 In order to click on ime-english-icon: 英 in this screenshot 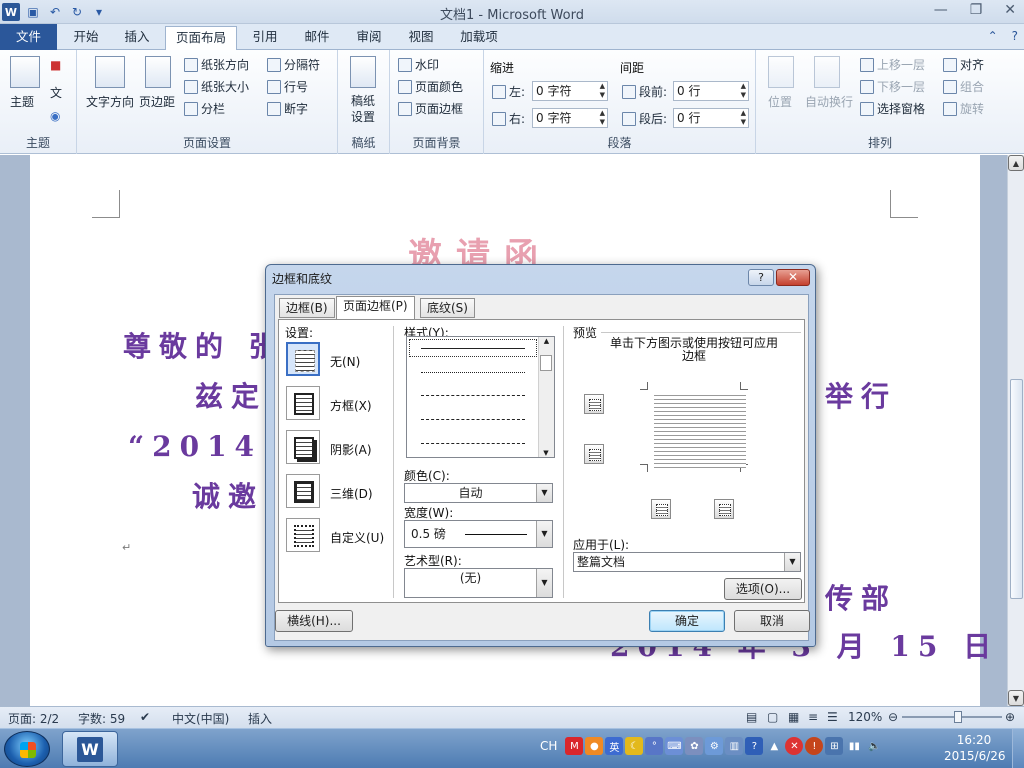, I will do `click(614, 746)`.